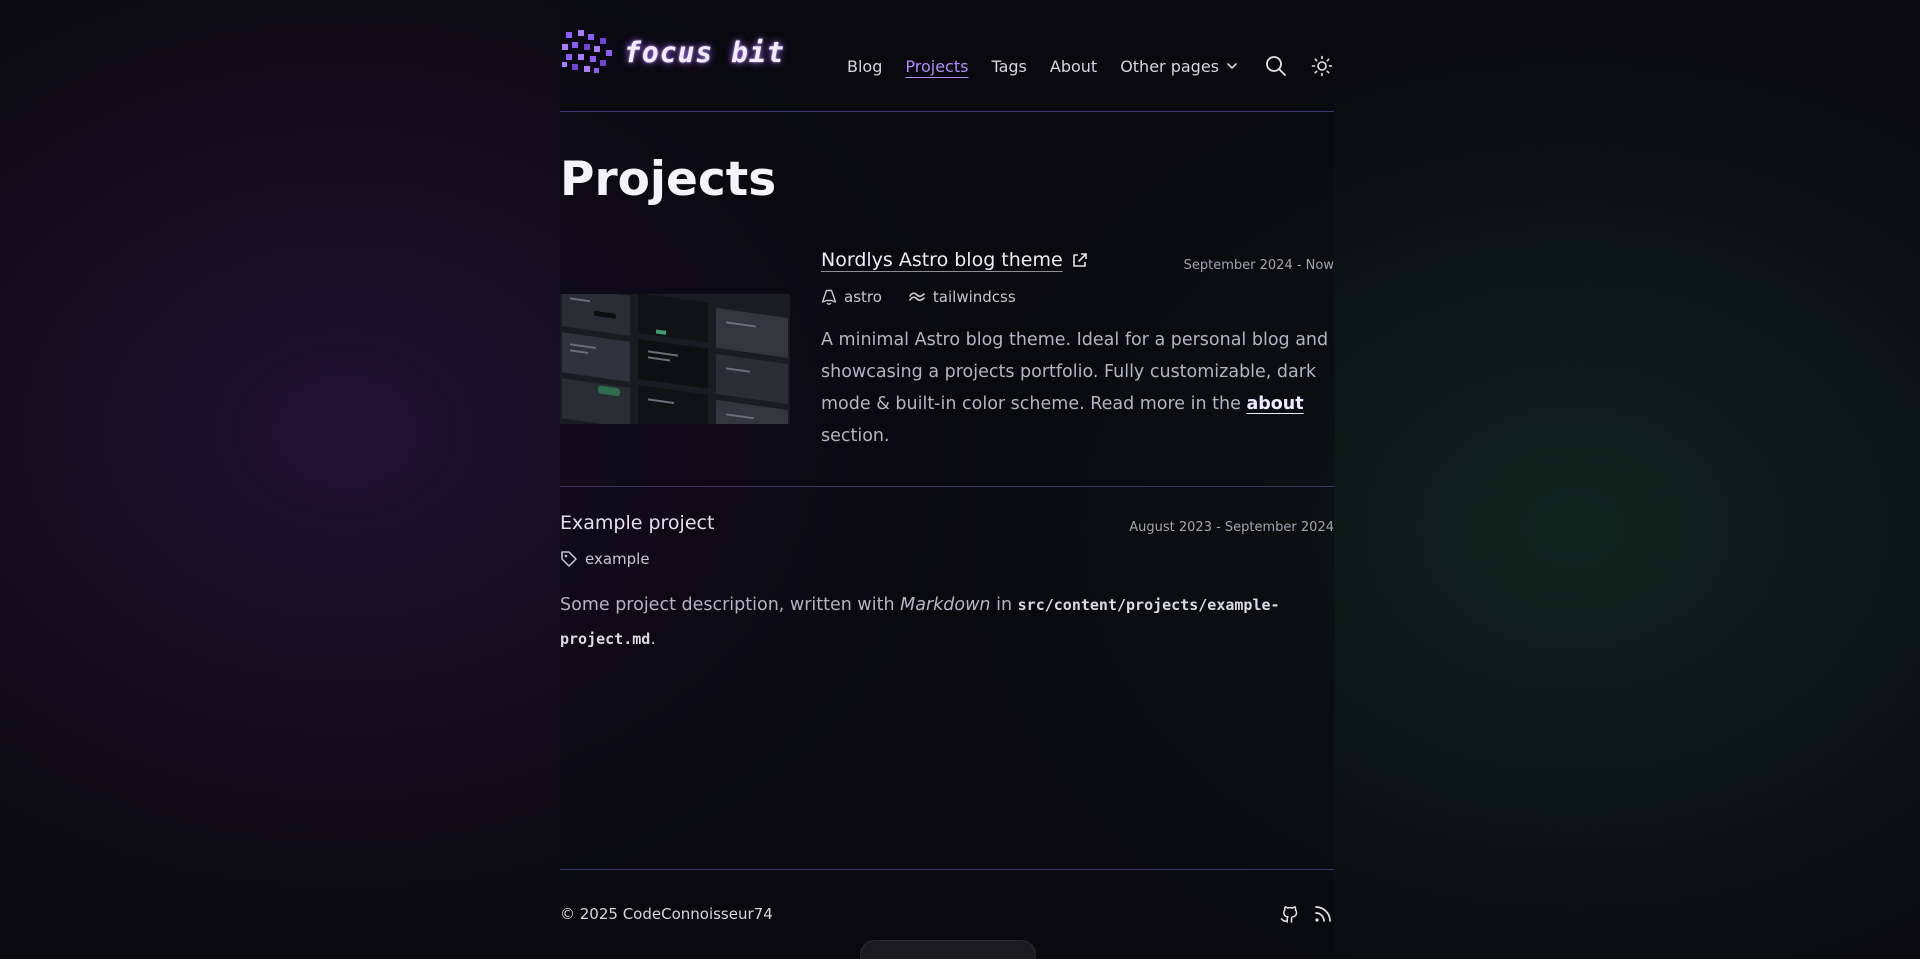 This screenshot has height=959, width=1920. I want to click on code-path: project.md, so click(605, 639).